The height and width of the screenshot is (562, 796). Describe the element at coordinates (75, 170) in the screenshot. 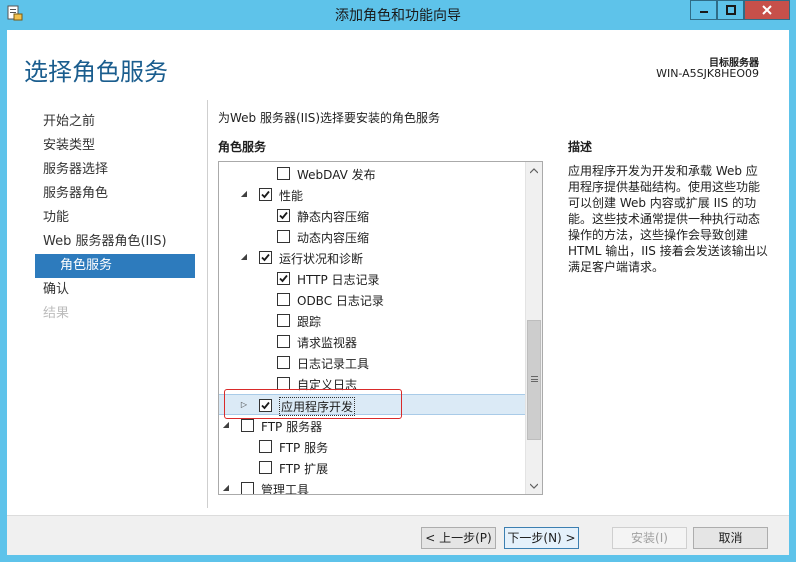

I see `nav-item-server-selection: 服务器选择` at that location.